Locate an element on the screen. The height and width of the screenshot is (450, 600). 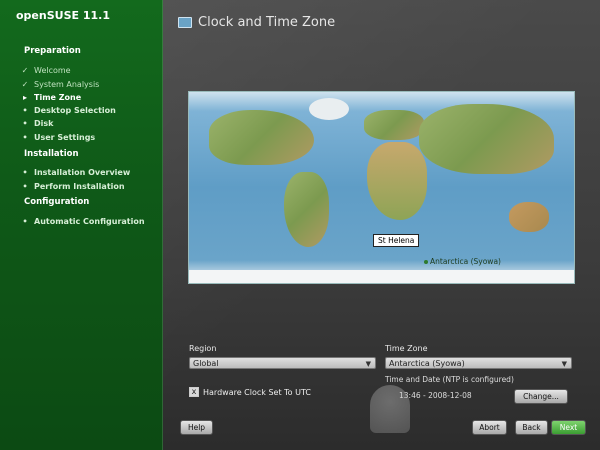
selected-location-marker is located at coordinates (426, 262).